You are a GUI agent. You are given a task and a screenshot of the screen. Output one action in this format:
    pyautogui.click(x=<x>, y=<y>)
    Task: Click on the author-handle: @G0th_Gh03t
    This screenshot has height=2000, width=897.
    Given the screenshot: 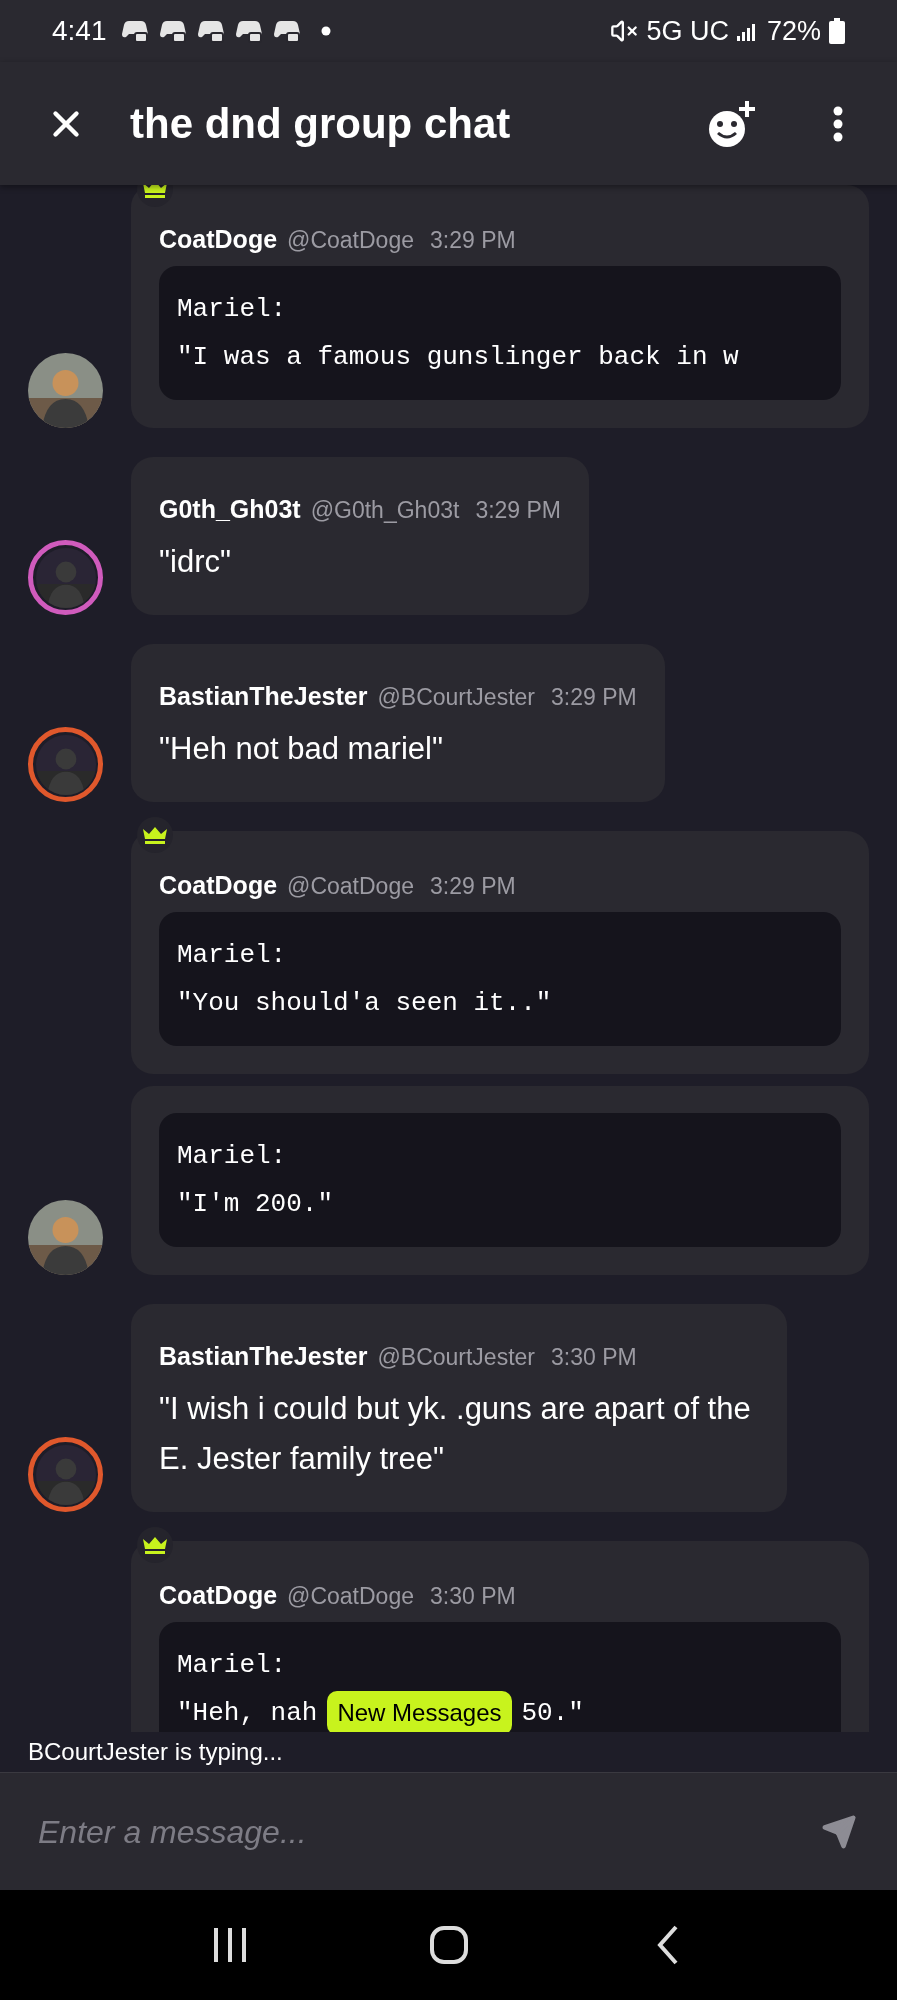 What is the action you would take?
    pyautogui.click(x=385, y=510)
    